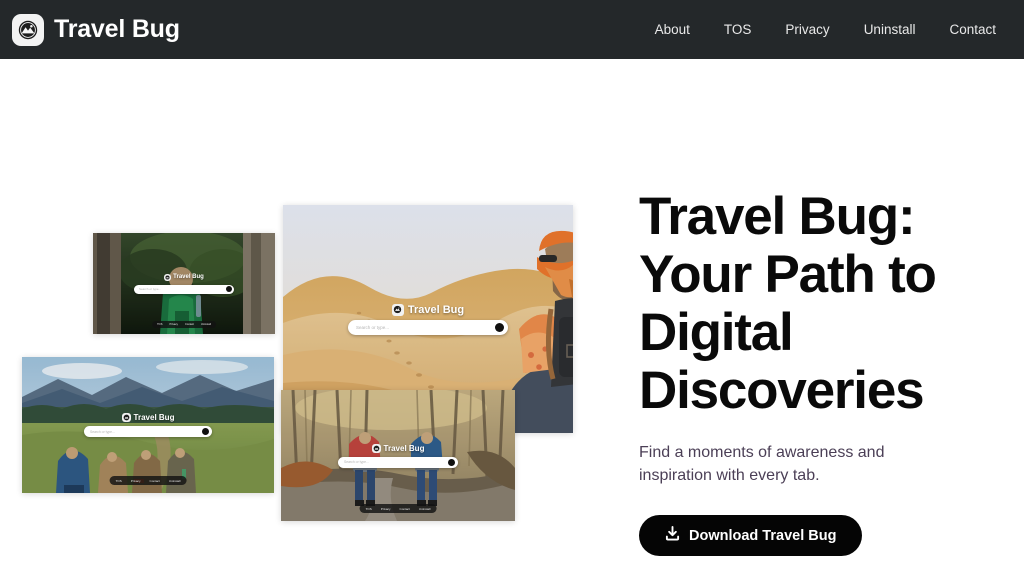 The height and width of the screenshot is (576, 1024). What do you see at coordinates (672, 535) in the screenshot?
I see `download-icon` at bounding box center [672, 535].